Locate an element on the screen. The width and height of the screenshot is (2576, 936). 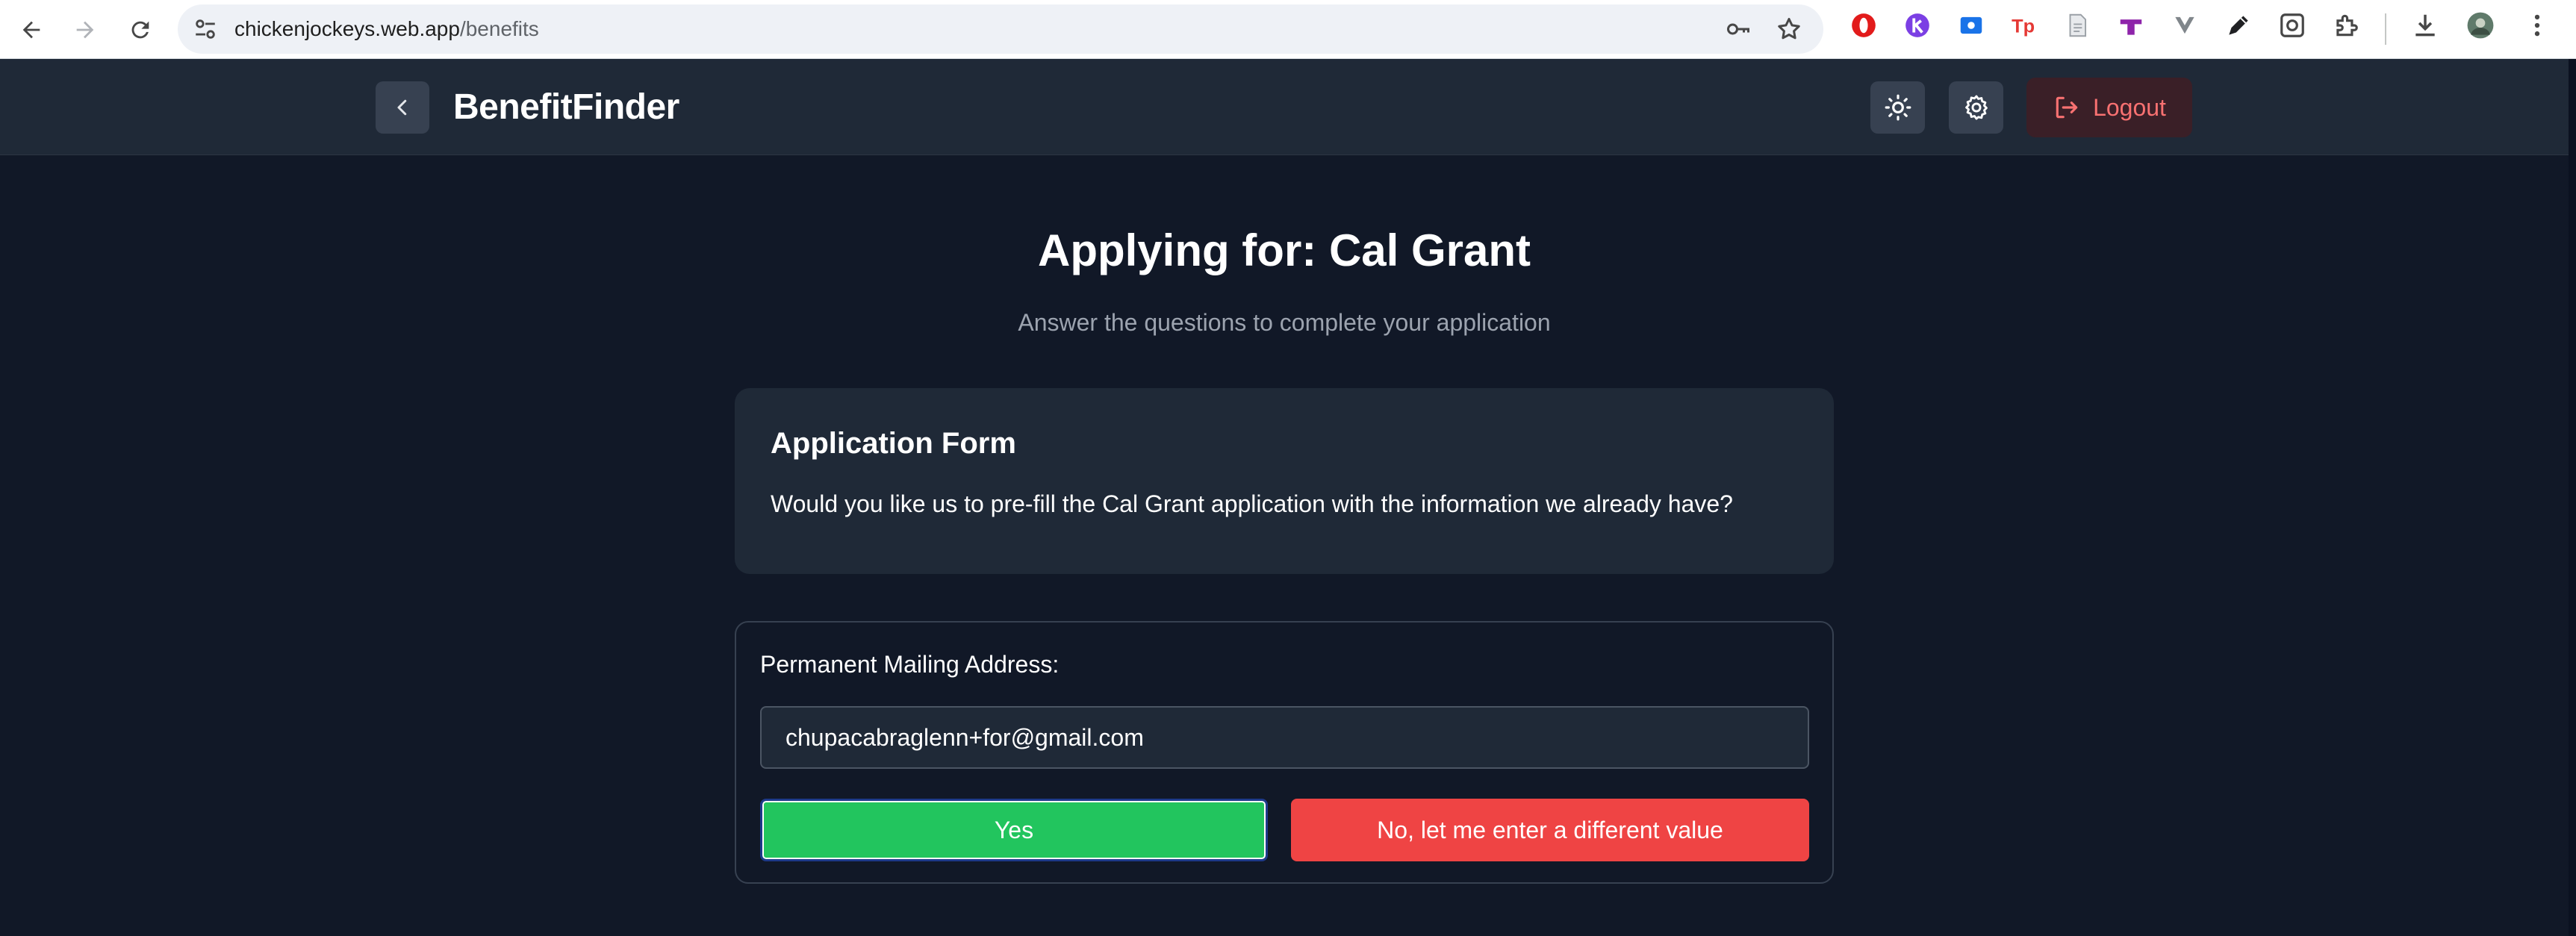
sun-icon is located at coordinates (1898, 107).